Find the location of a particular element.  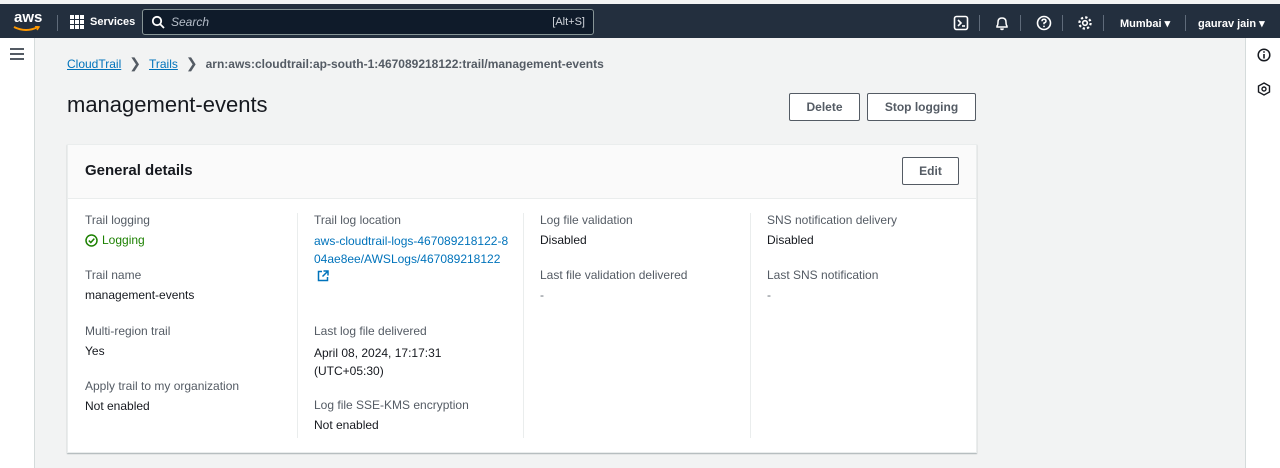

panel-header: General details Edit is located at coordinates (522, 172).